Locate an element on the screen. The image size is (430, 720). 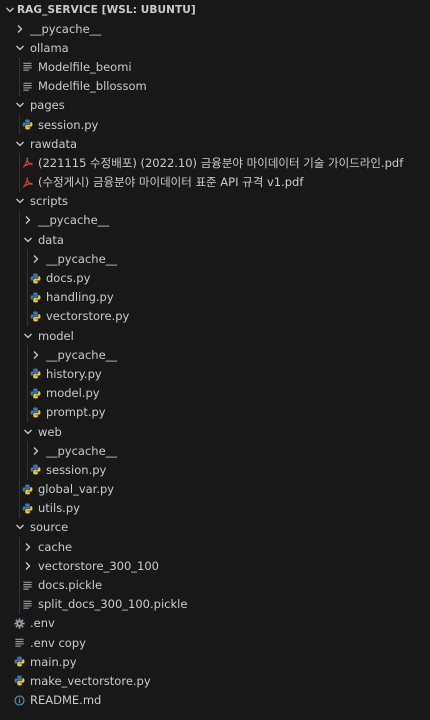
file-utils-py: utils.py is located at coordinates (215, 508).